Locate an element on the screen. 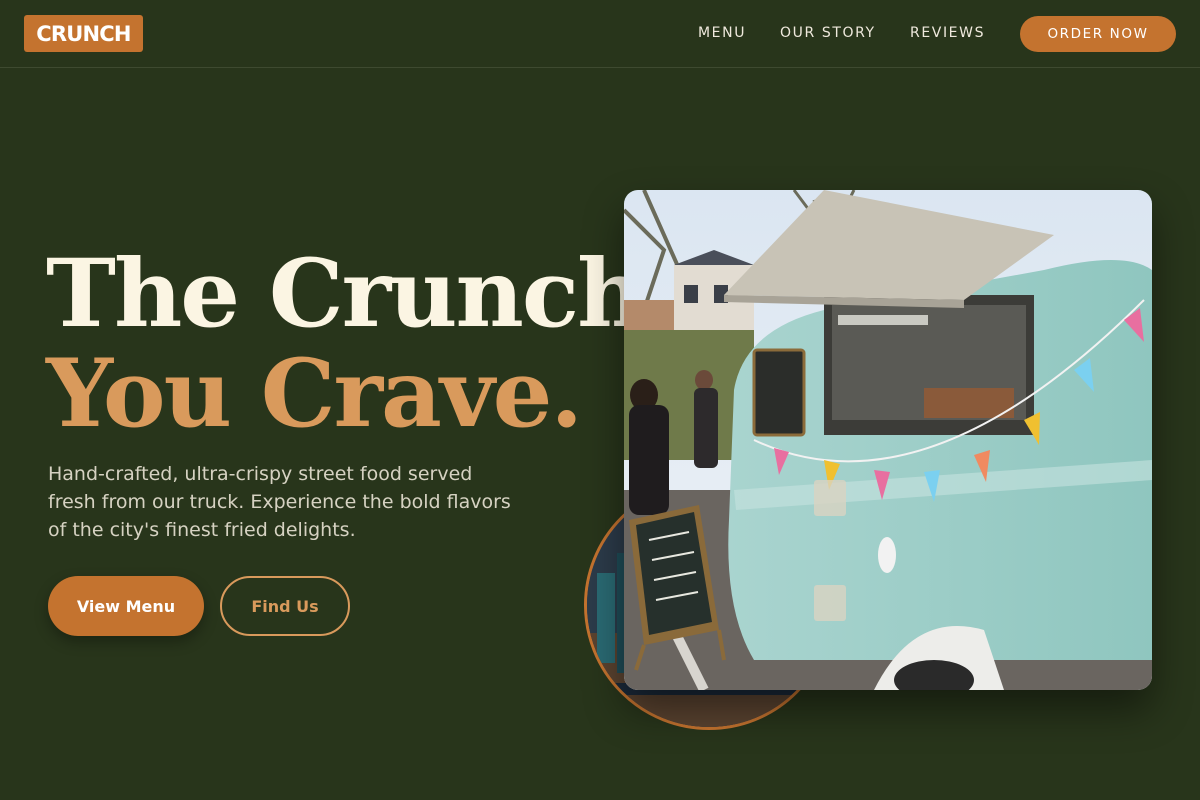  hero-title-line2: You Crave. is located at coordinates (314, 394).